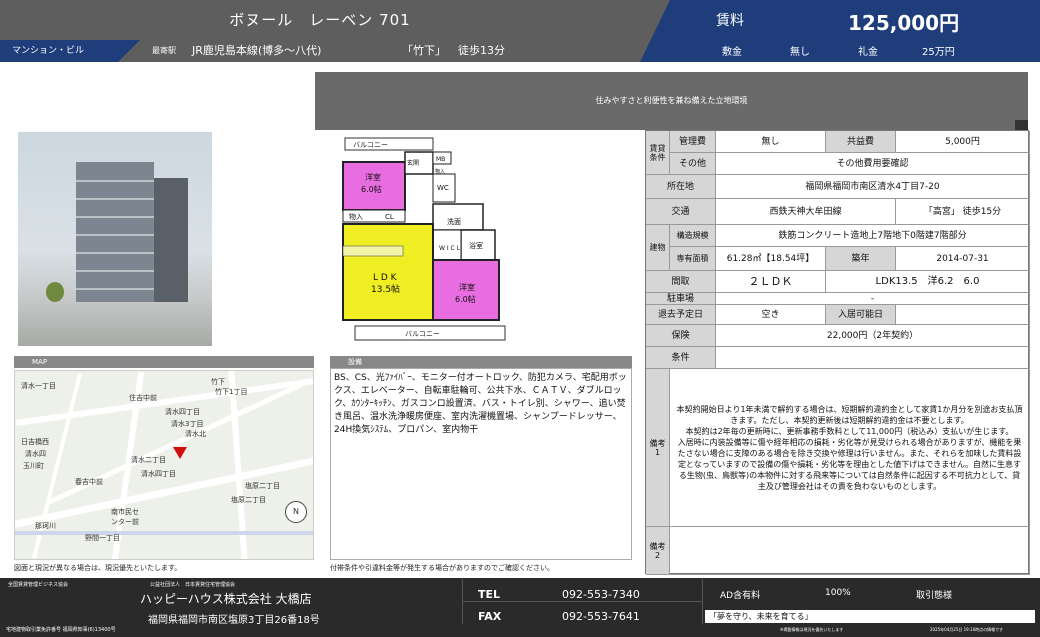 The height and width of the screenshot is (637, 1040). What do you see at coordinates (963, 259) in the screenshot?
I see `built-value: 2014-07-31` at bounding box center [963, 259].